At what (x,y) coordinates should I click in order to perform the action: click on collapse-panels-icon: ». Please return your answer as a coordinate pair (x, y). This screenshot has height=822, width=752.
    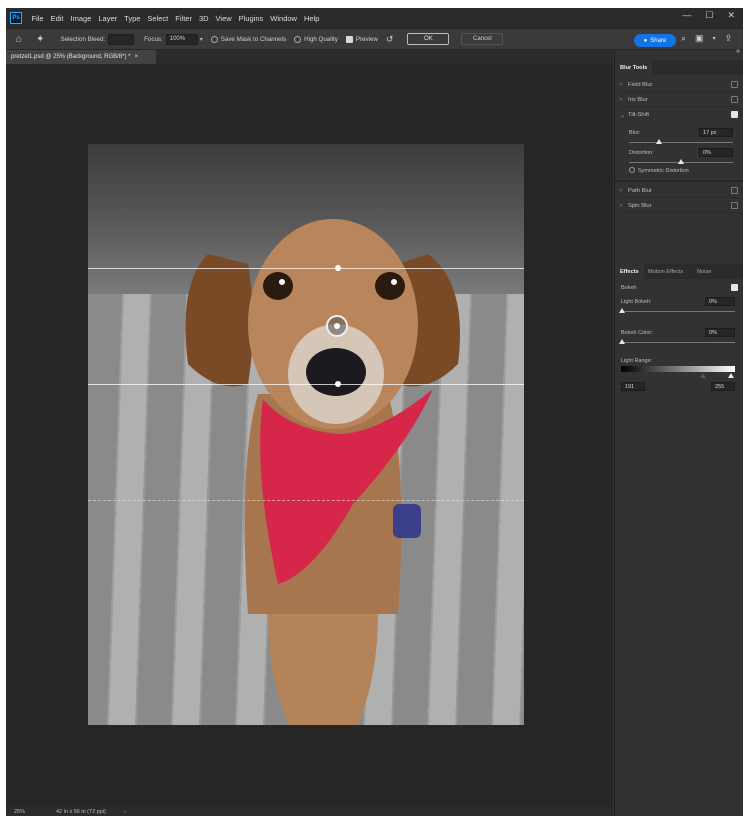
    Looking at the image, I should click on (738, 51).